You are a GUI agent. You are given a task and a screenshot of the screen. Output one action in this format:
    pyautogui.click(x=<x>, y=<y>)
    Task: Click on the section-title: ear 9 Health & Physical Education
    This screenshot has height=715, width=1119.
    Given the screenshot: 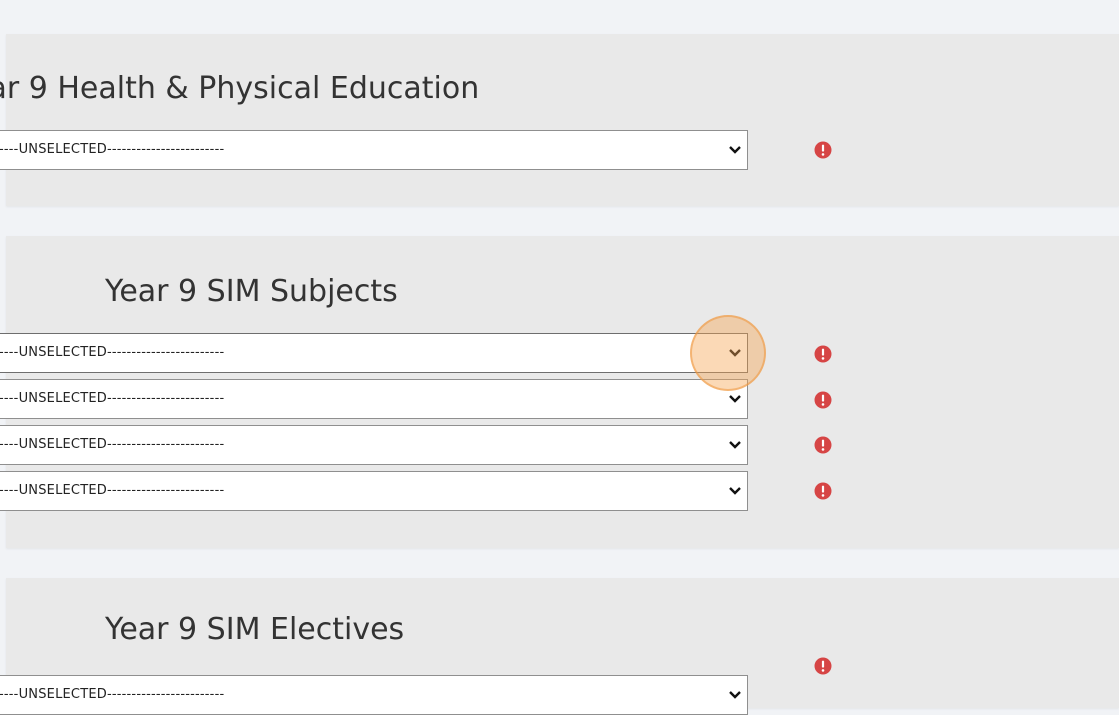 What is the action you would take?
    pyautogui.click(x=240, y=88)
    